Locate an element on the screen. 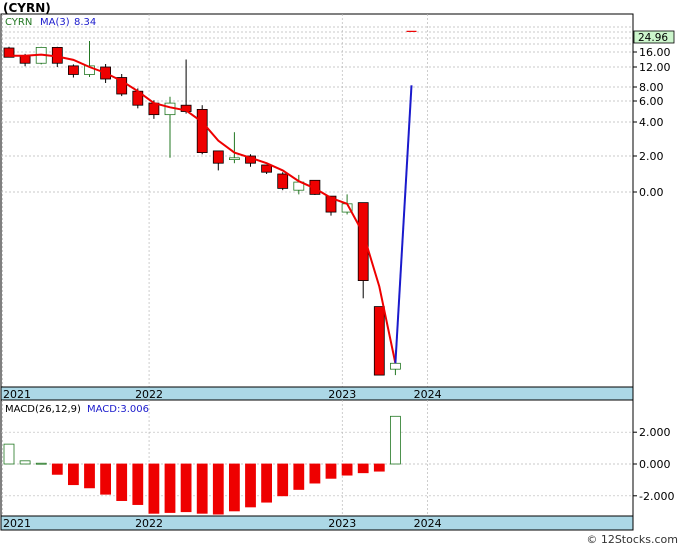 The height and width of the screenshot is (546, 680). last-price-tag-value: 24.96 is located at coordinates (653, 38).